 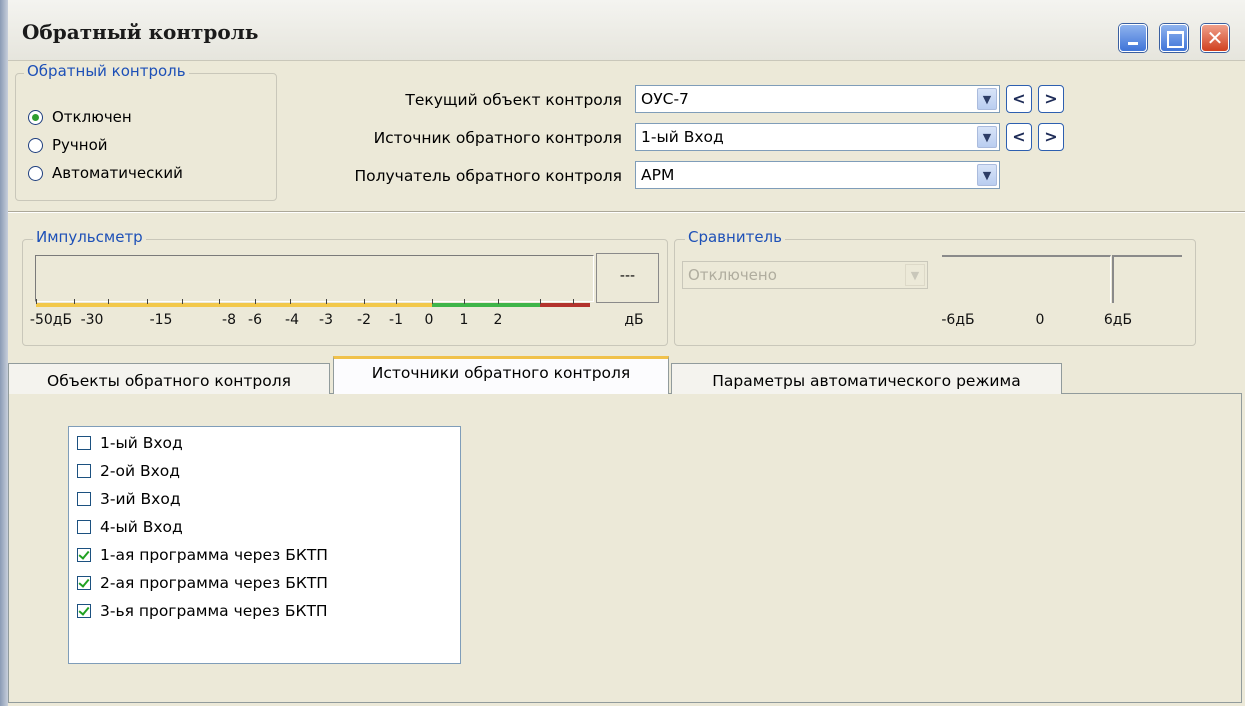 What do you see at coordinates (429, 320) in the screenshot?
I see `scale-label: 0` at bounding box center [429, 320].